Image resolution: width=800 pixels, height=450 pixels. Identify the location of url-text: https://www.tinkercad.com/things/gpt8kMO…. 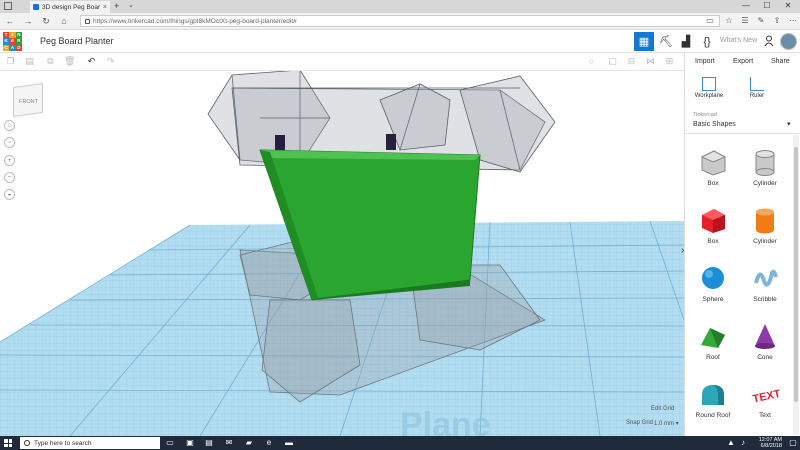
(195, 21).